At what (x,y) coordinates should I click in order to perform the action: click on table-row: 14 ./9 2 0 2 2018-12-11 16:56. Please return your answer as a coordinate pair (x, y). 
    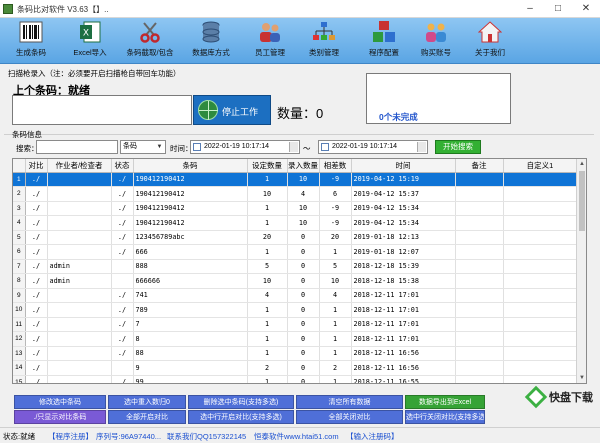
    Looking at the image, I should click on (295, 368).